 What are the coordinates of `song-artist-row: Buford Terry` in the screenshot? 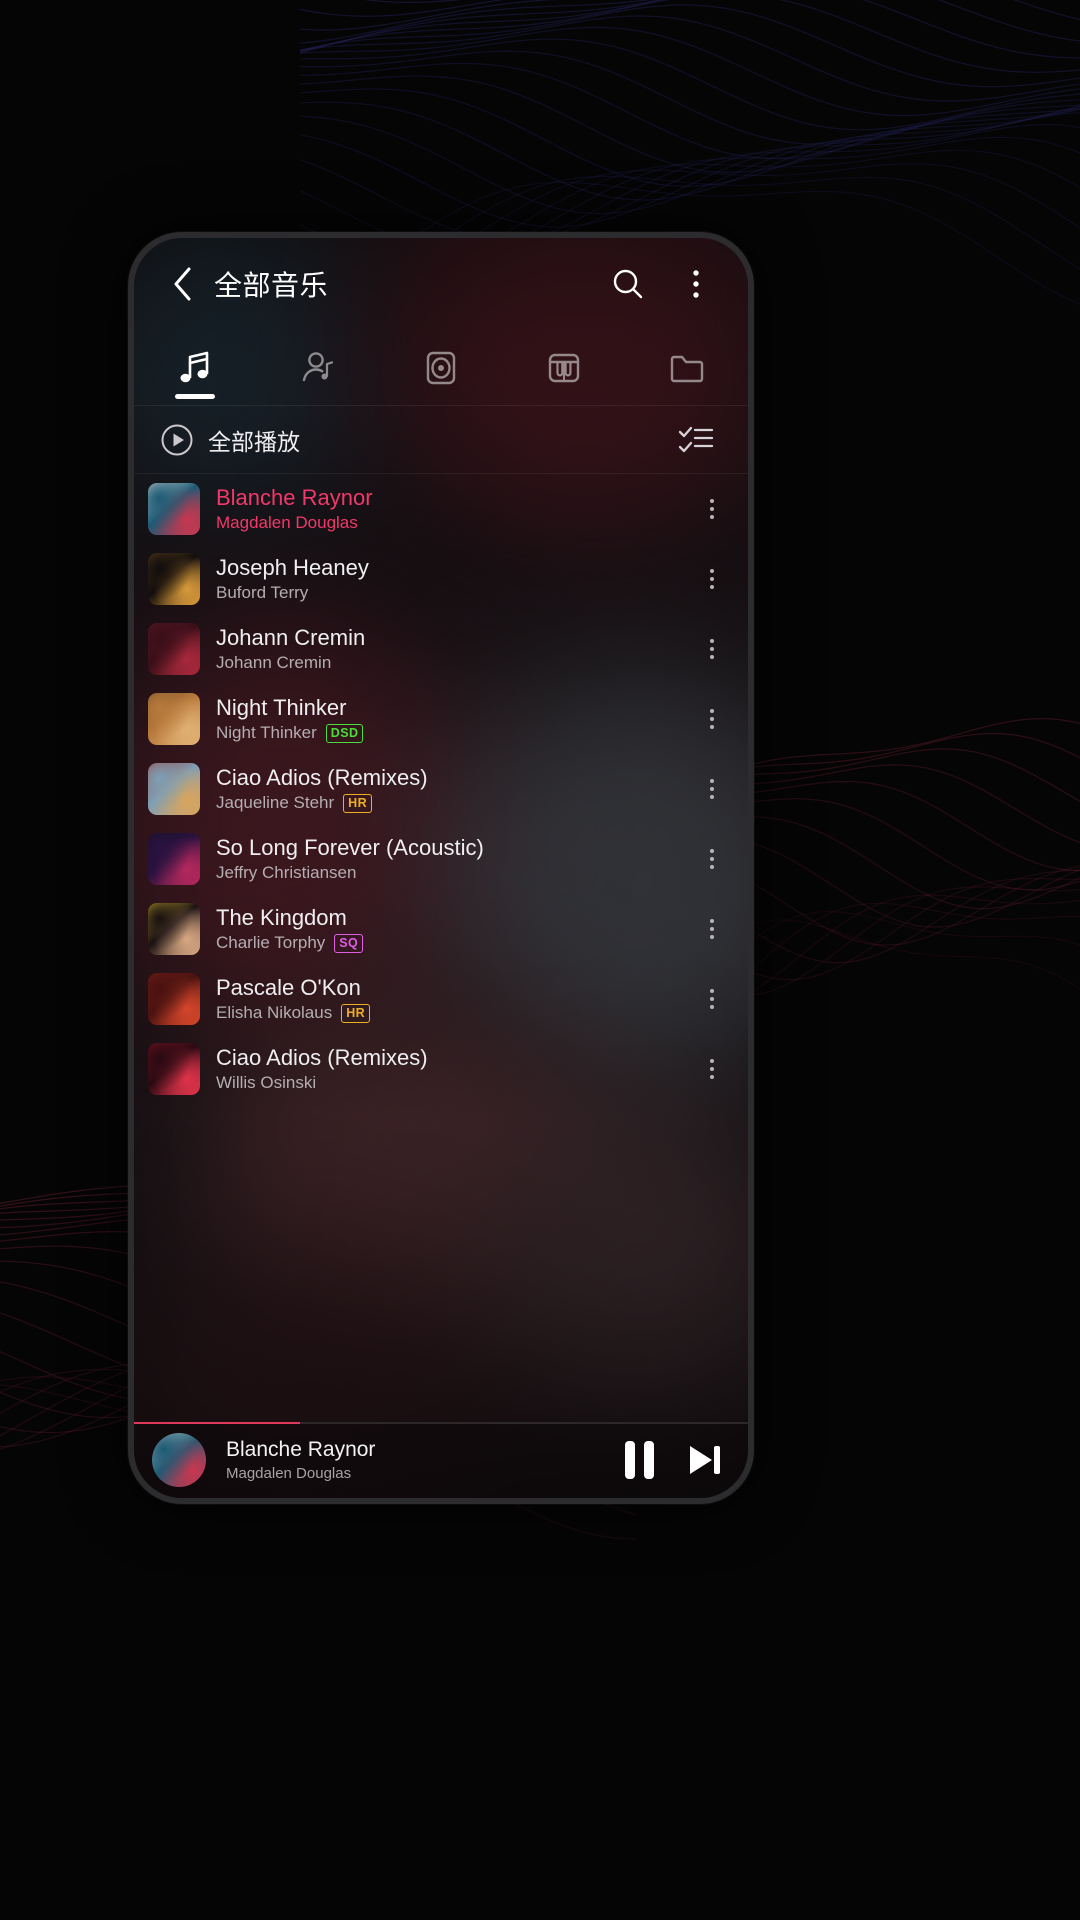 It's located at (453, 593).